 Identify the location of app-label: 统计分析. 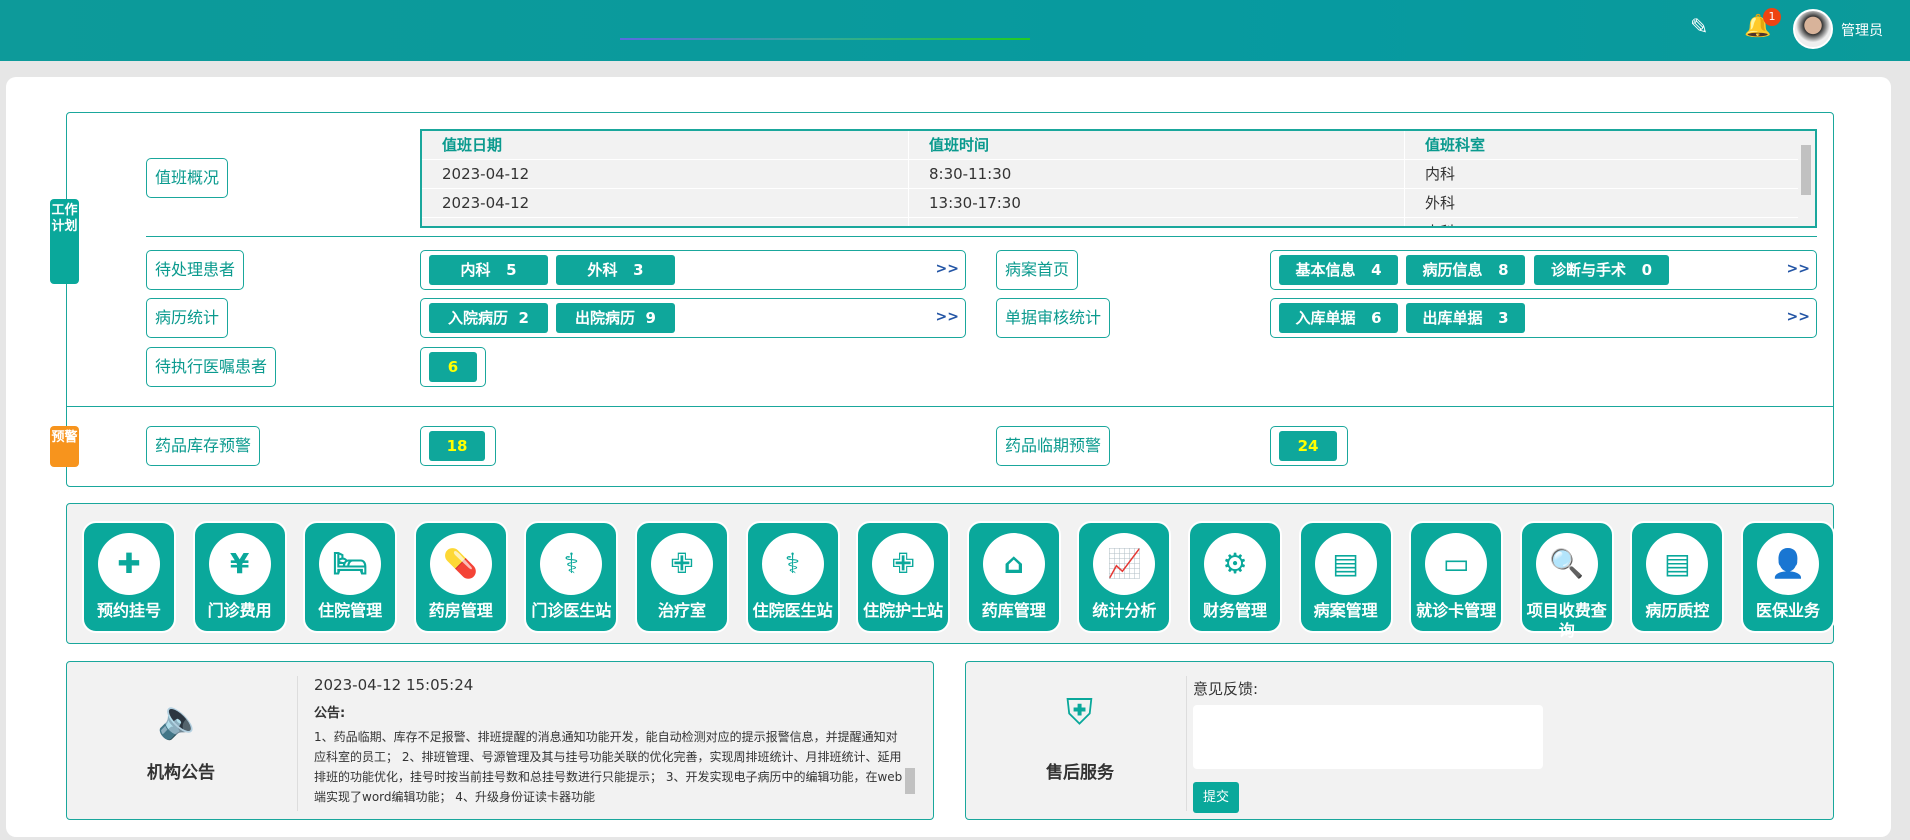
(1124, 610).